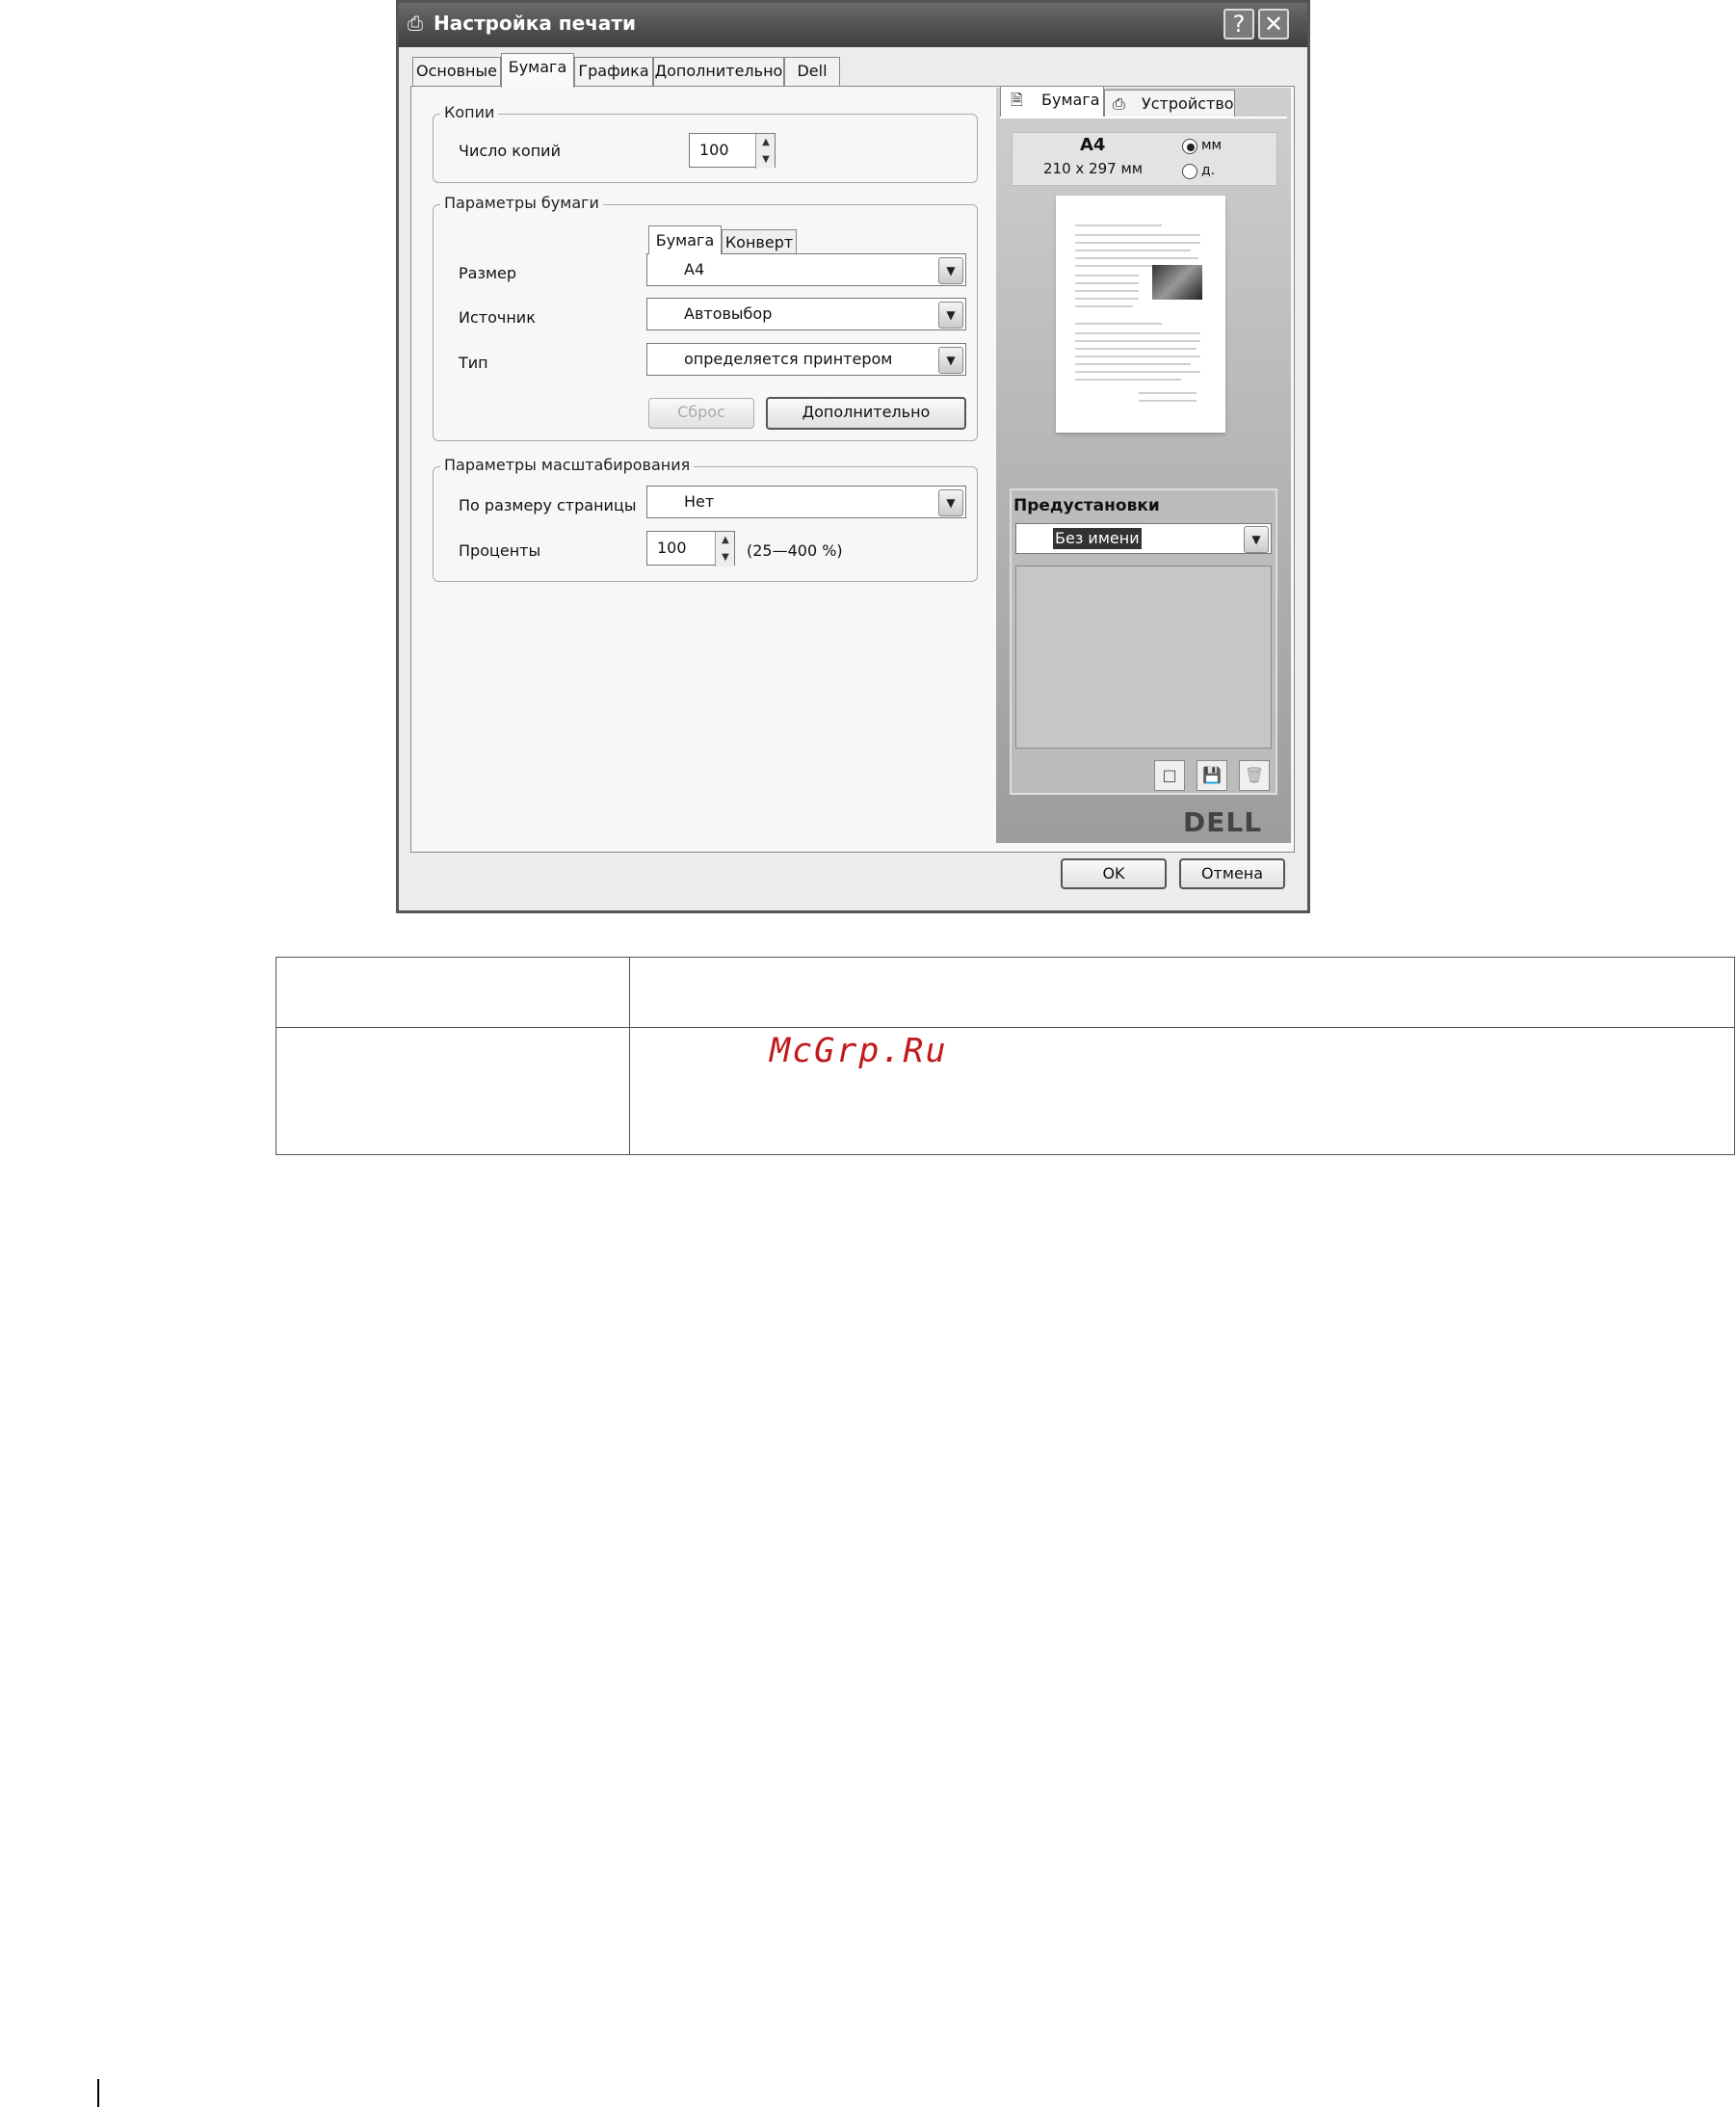 The height and width of the screenshot is (2107, 1736). What do you see at coordinates (500, 550) in the screenshot?
I see `percent-label: Проценты` at bounding box center [500, 550].